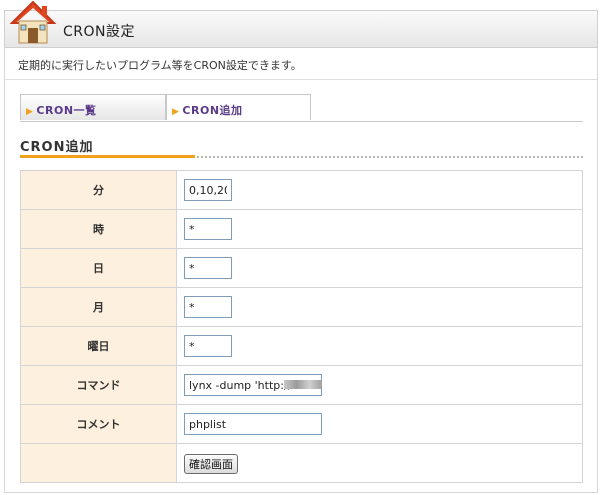  What do you see at coordinates (379, 424) in the screenshot?
I see `comment-cell` at bounding box center [379, 424].